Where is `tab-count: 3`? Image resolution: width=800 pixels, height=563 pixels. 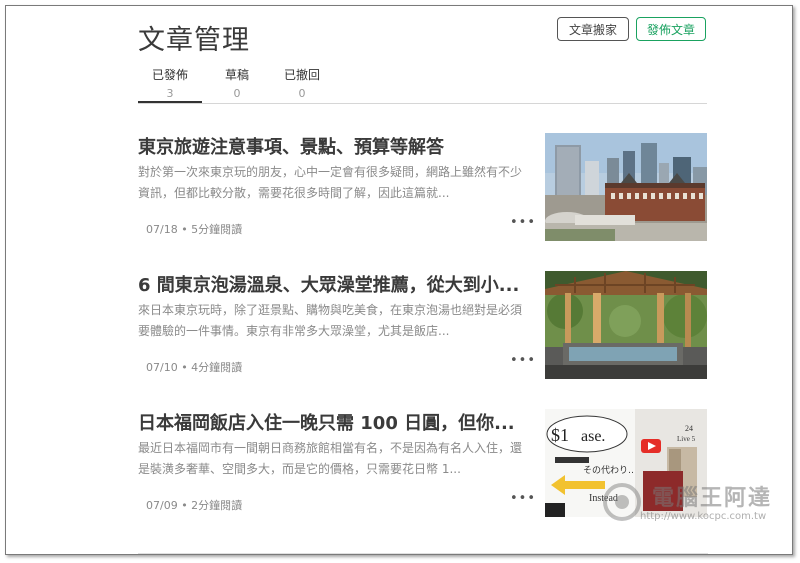 tab-count: 3 is located at coordinates (170, 93).